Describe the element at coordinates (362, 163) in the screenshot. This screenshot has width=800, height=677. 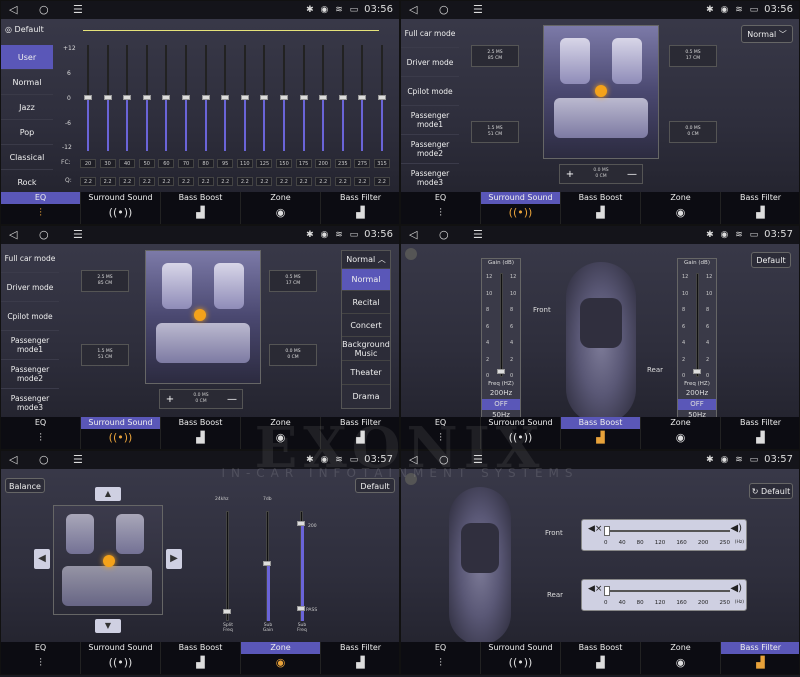
I see `fc-cell: 275` at that location.